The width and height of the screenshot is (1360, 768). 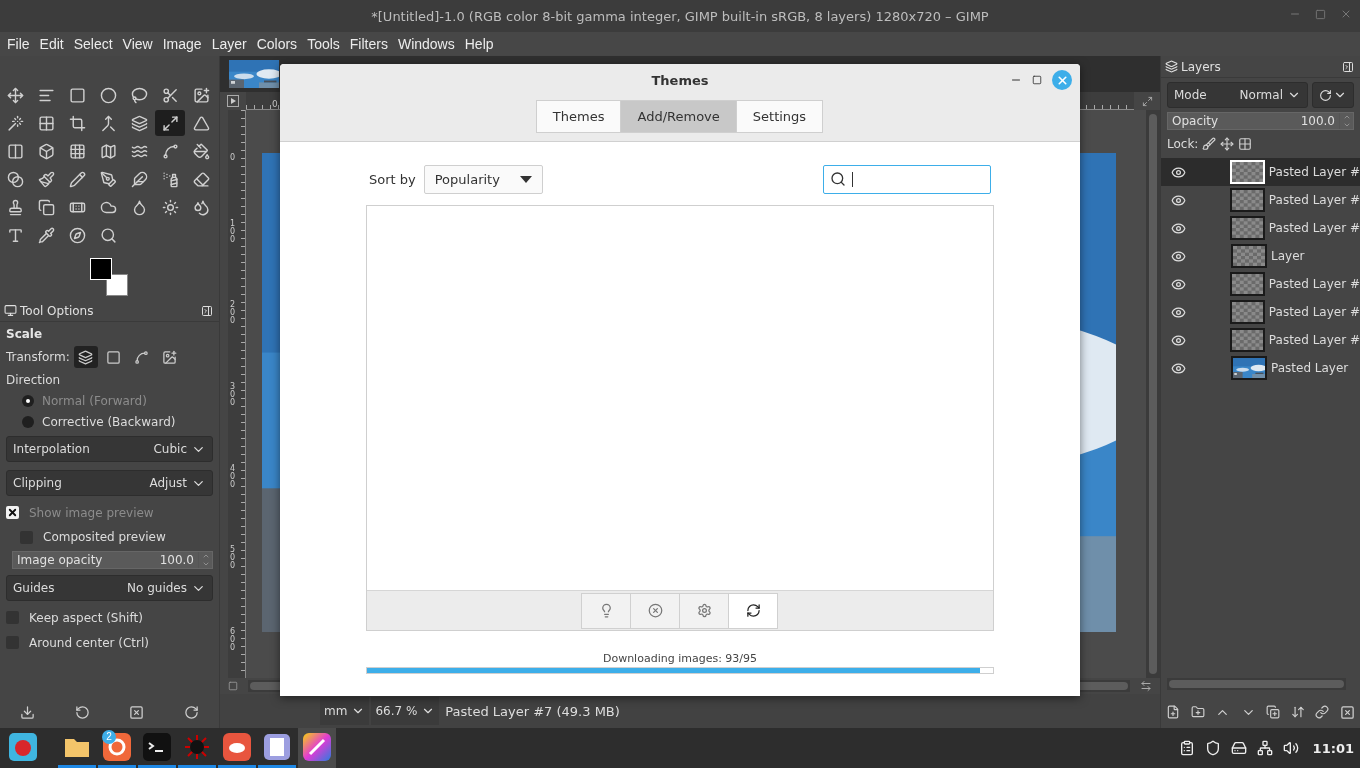 What do you see at coordinates (277, 44) in the screenshot?
I see `menu-item: Colors` at bounding box center [277, 44].